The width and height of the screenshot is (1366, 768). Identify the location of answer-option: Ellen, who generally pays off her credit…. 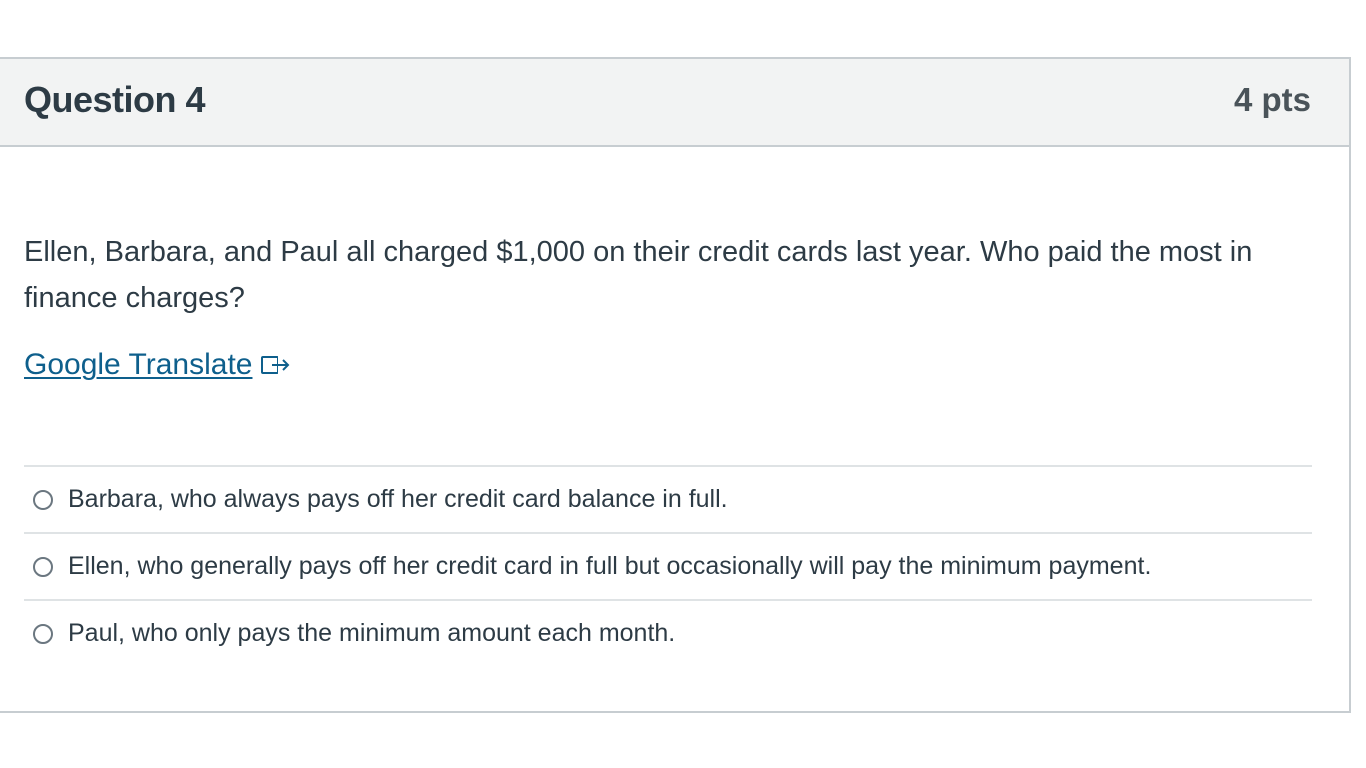
(668, 565).